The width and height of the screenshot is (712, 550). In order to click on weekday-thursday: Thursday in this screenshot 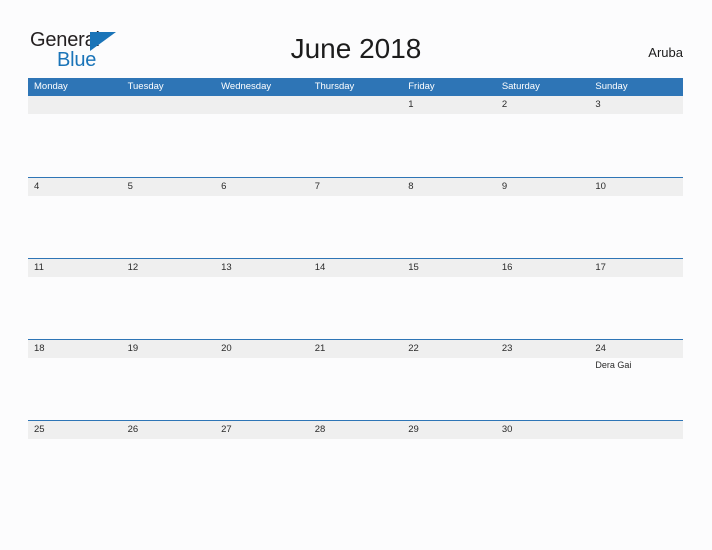, I will do `click(334, 86)`.